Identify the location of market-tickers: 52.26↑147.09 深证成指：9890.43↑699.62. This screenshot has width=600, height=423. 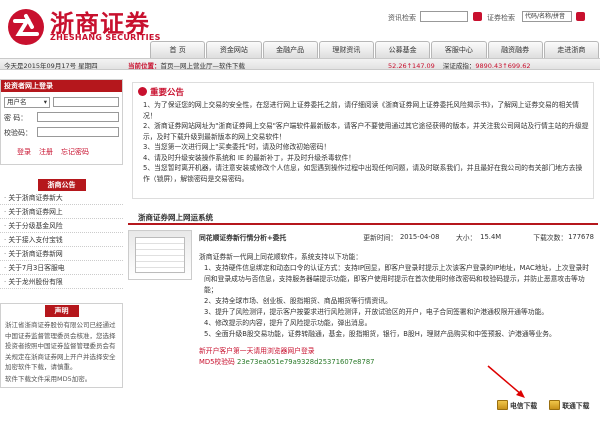
(459, 65).